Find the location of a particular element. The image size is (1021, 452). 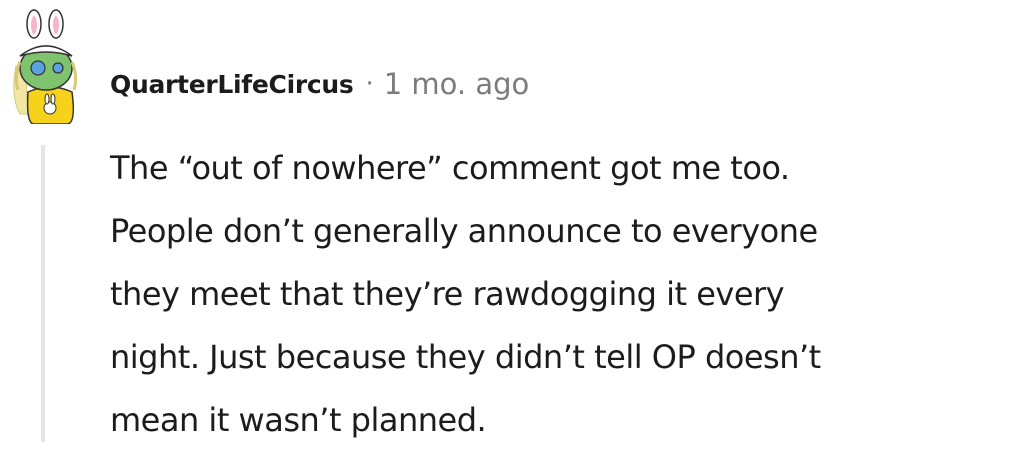

avatar is located at coordinates (46, 65).